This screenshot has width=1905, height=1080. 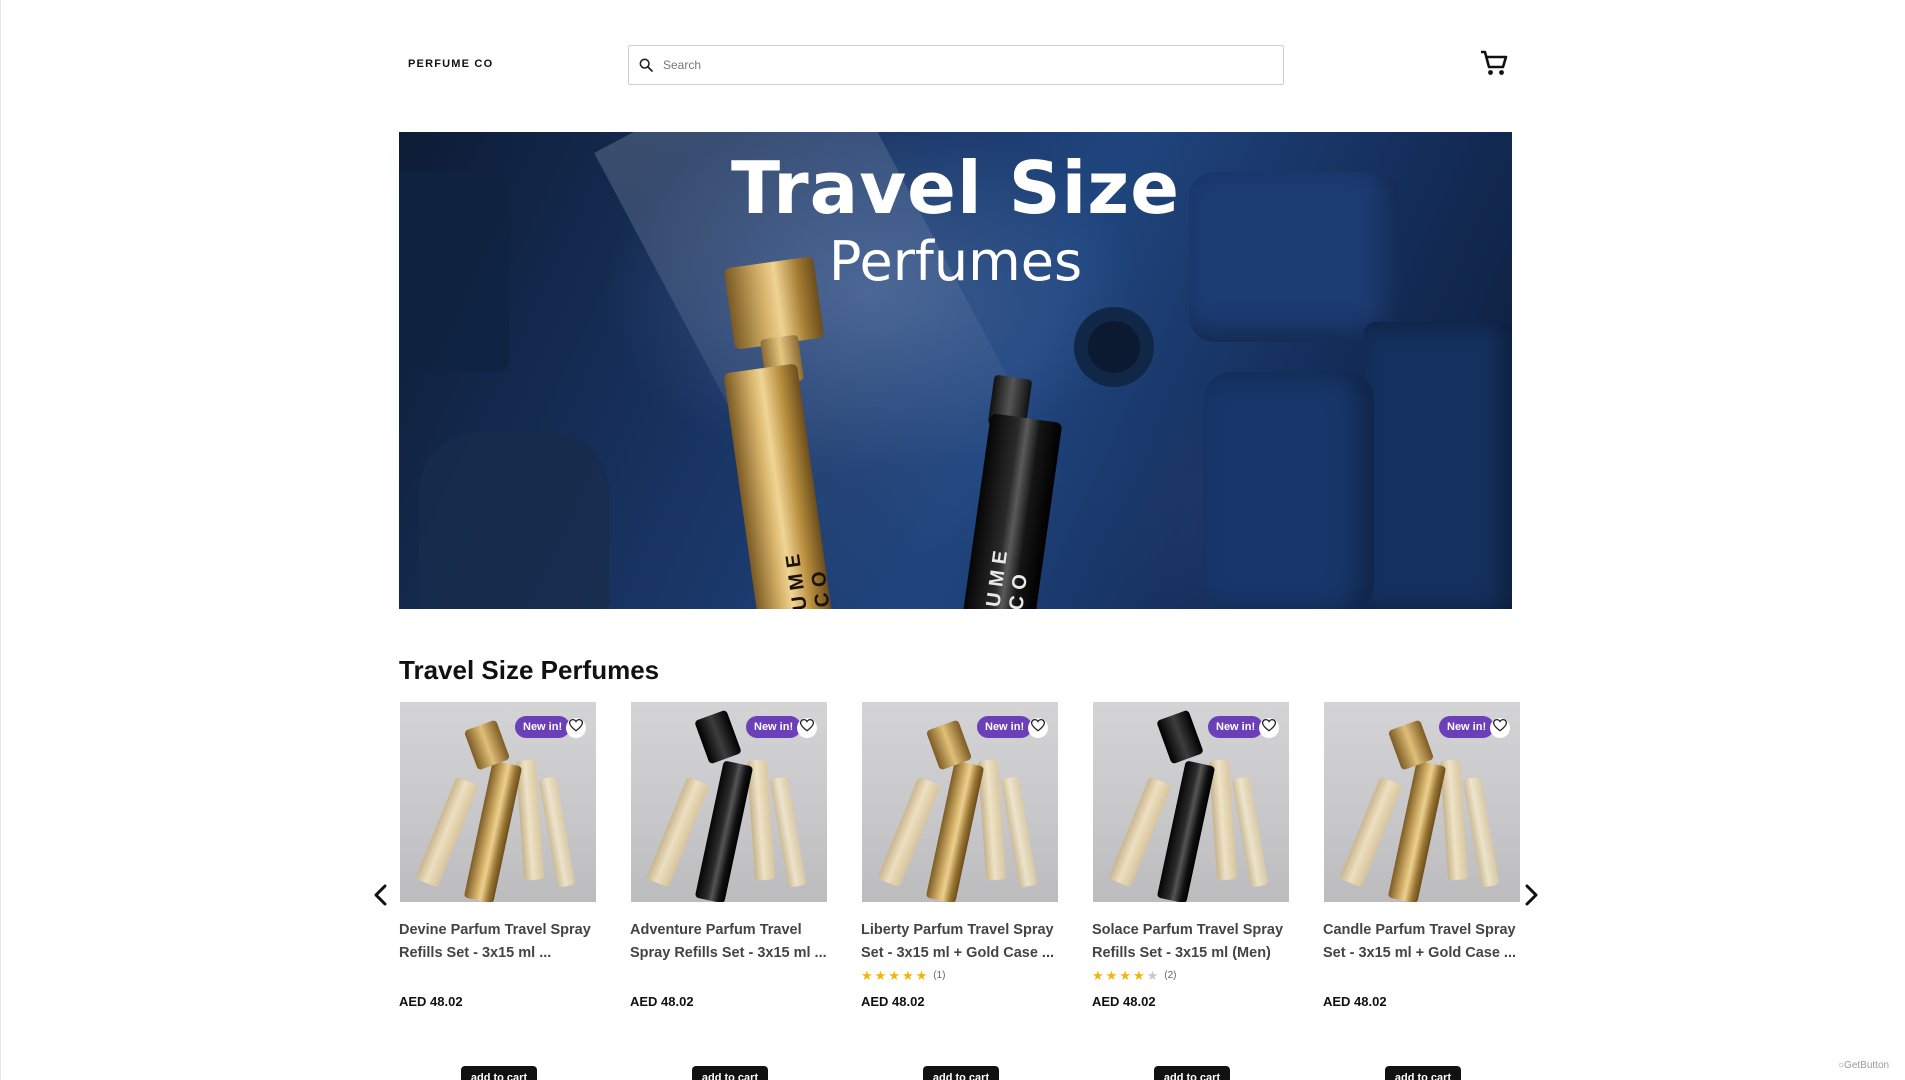 I want to click on hero-title: Travel Size, so click(x=955, y=188).